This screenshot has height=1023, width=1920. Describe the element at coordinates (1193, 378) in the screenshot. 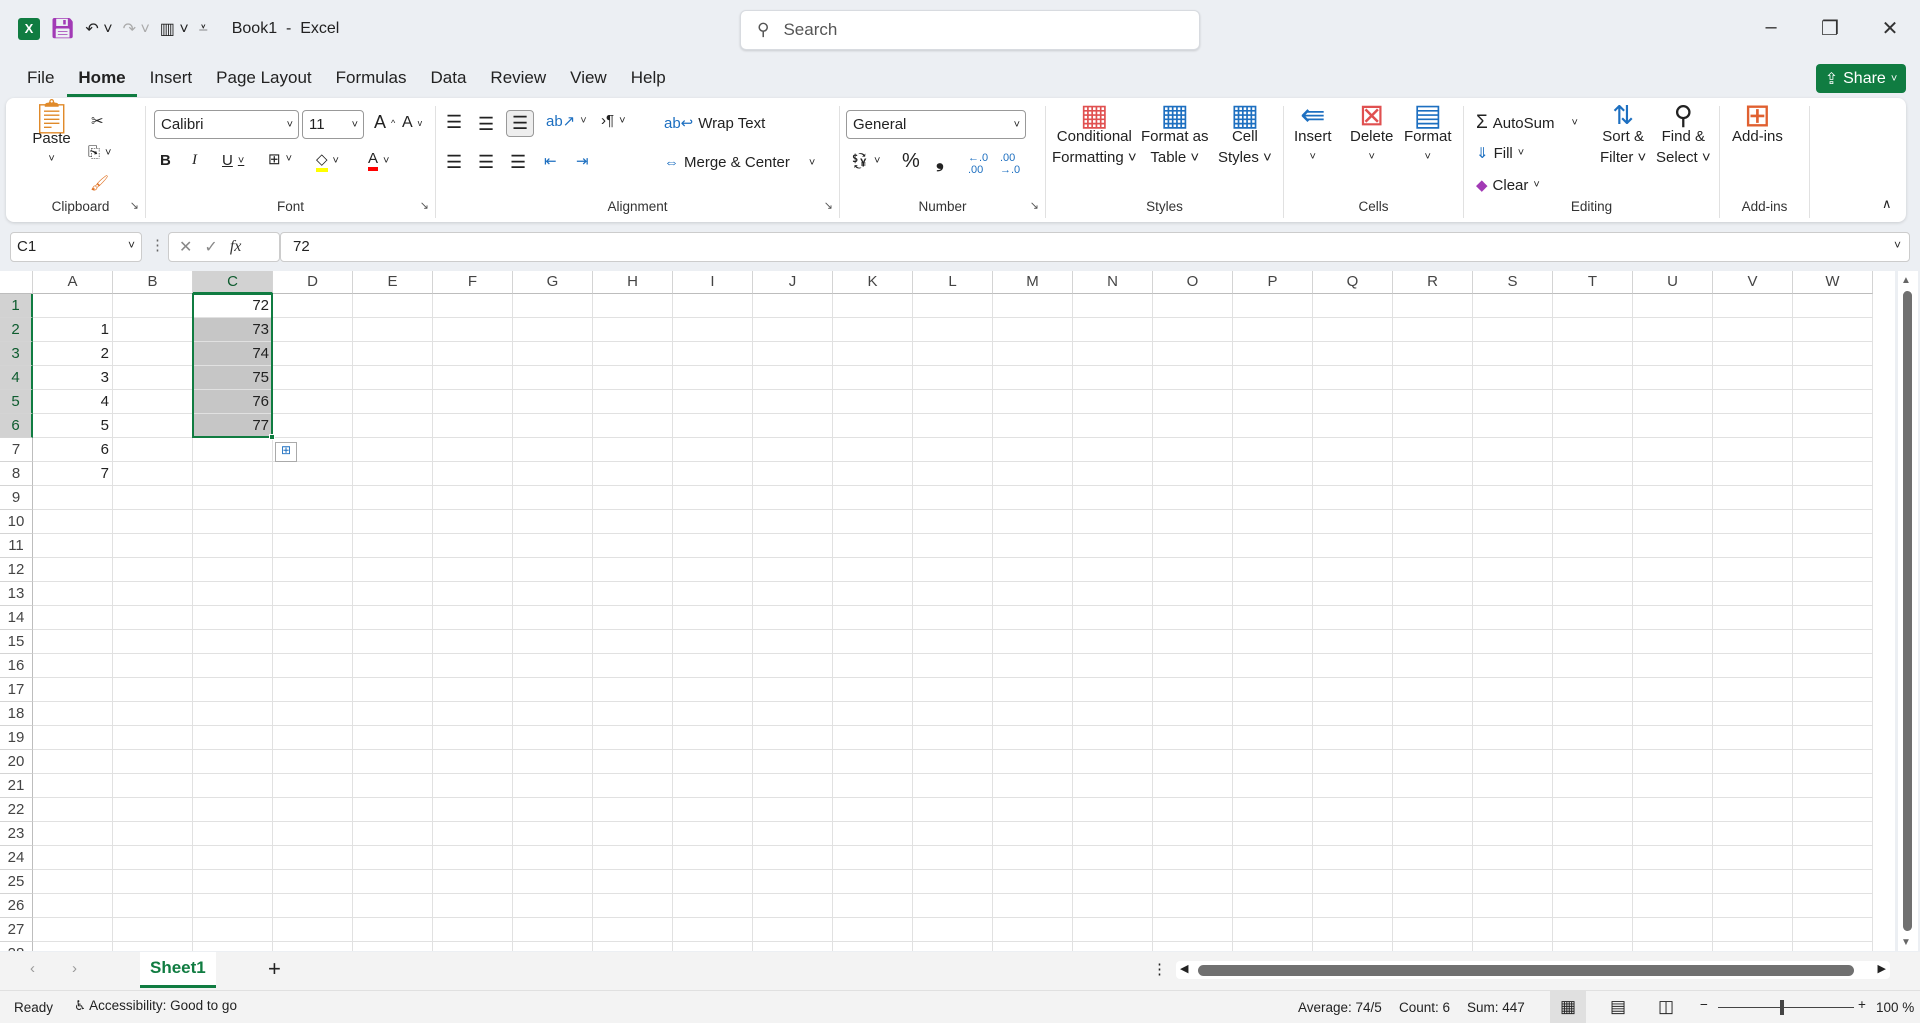

I see `cell-O4` at that location.